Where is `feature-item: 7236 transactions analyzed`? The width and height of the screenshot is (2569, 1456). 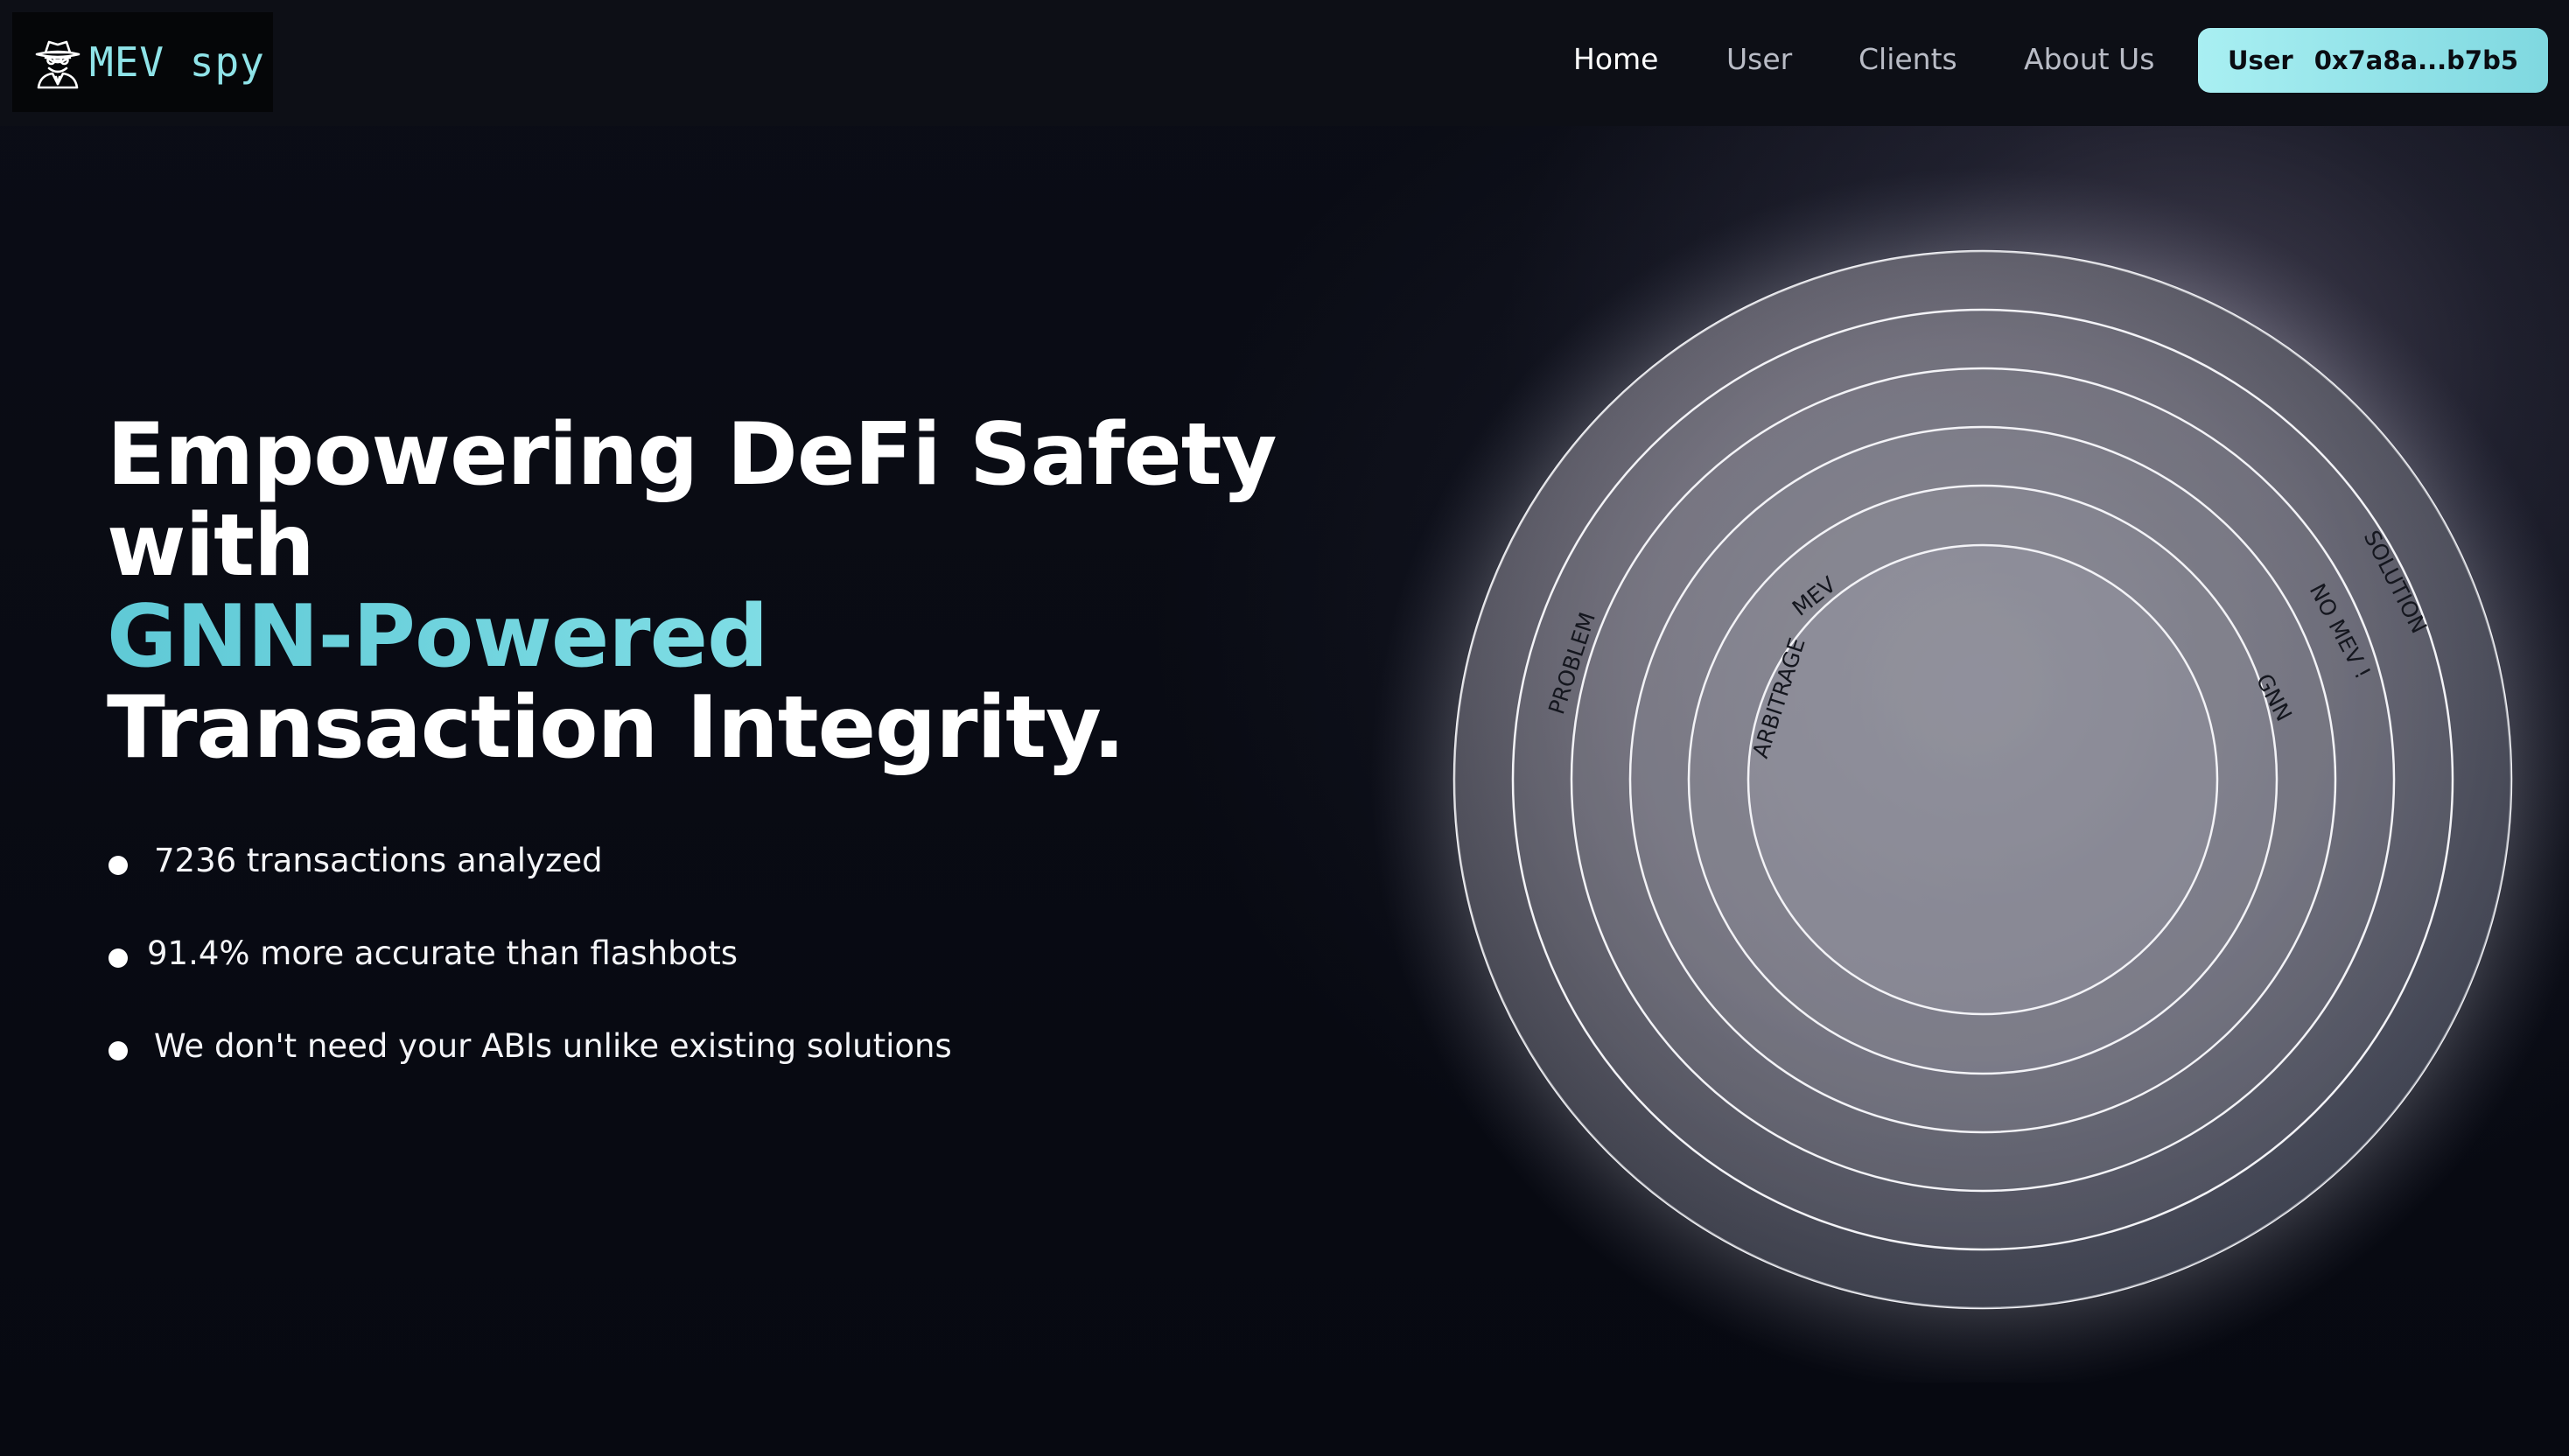 feature-item: 7236 transactions analyzed is located at coordinates (530, 888).